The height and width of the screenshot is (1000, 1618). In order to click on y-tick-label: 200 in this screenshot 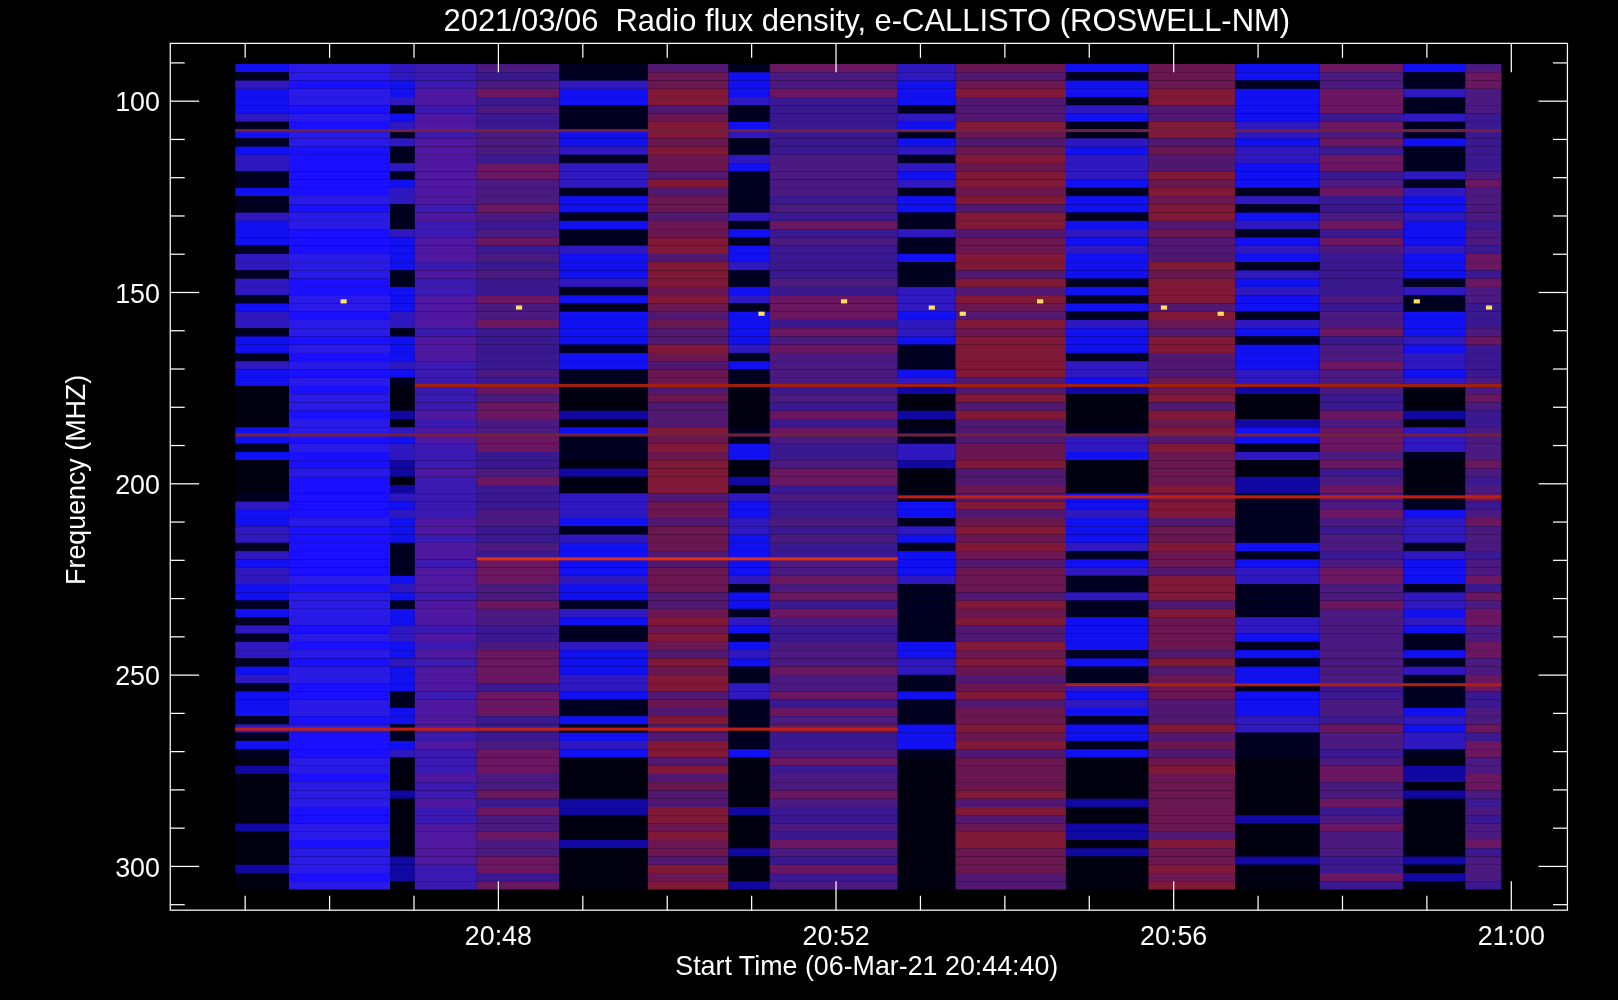, I will do `click(137, 485)`.